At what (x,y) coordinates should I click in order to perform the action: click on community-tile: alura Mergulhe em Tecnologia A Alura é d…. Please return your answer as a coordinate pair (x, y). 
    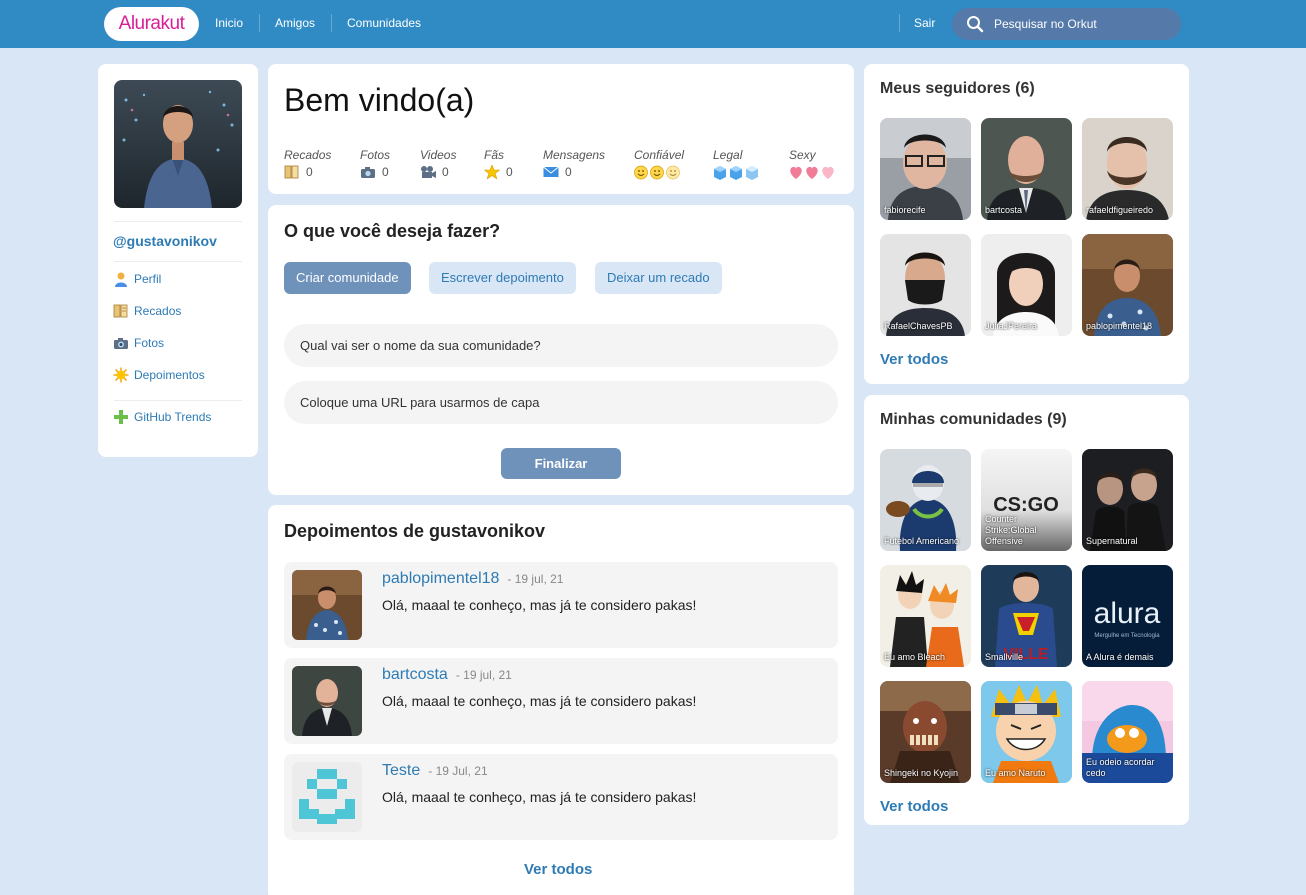
    Looking at the image, I should click on (1127, 616).